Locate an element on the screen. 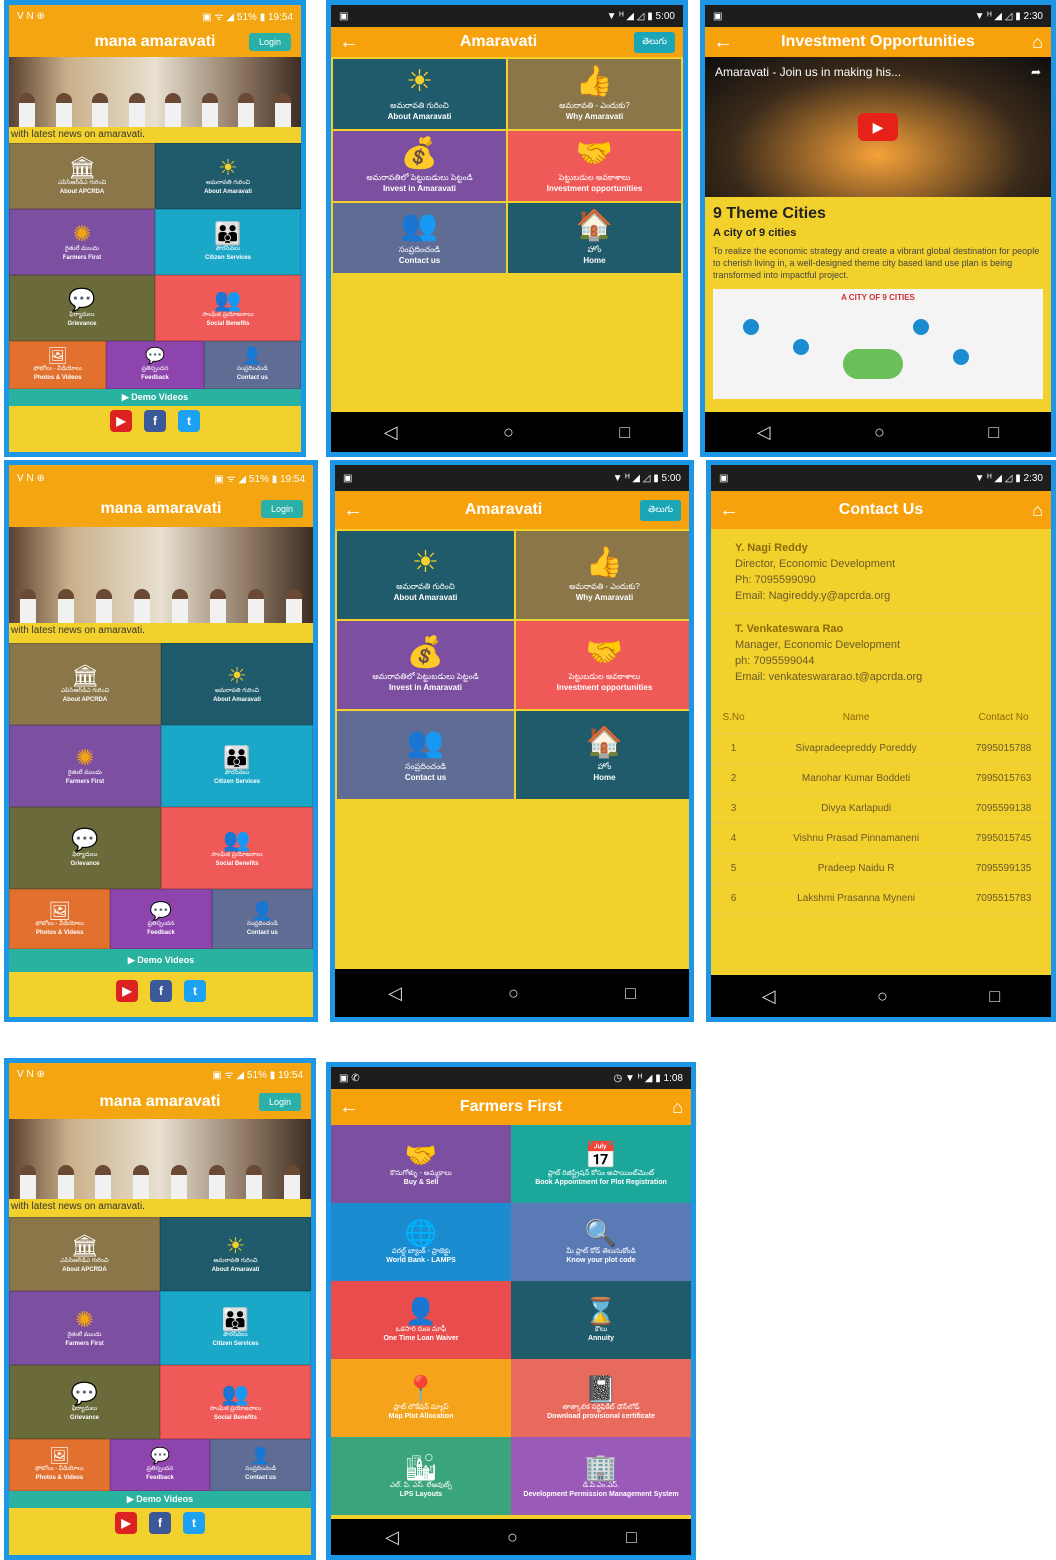  tile-lps-layouts: 🏙 ఎల్. పి. ఎస్. లేఅవుట్స్ LPS Layouts is located at coordinates (421, 1476).